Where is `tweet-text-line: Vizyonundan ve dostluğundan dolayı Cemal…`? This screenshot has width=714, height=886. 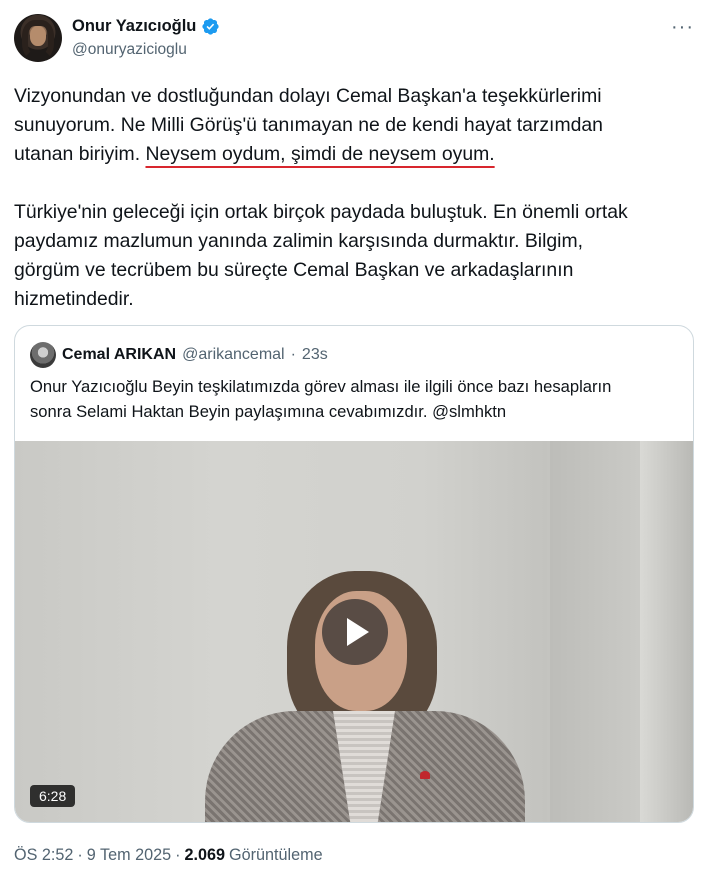
tweet-text-line: Vizyonundan ve dostluğundan dolayı Cemal… is located at coordinates (308, 96).